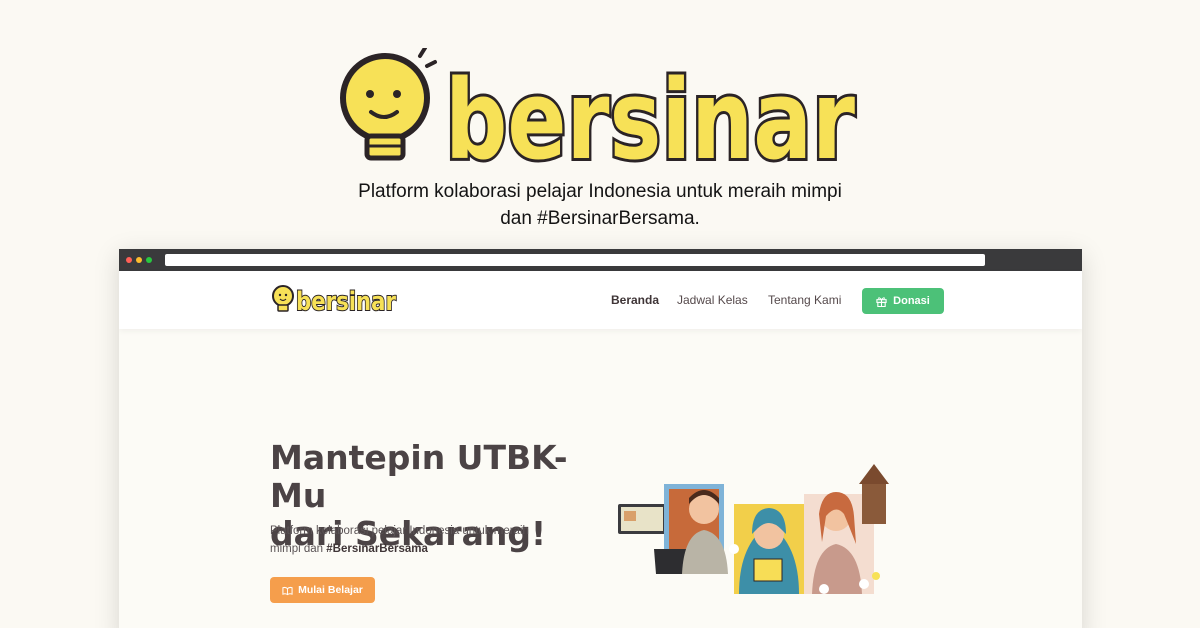 The width and height of the screenshot is (1200, 628). I want to click on donate-label: Donasi, so click(911, 301).